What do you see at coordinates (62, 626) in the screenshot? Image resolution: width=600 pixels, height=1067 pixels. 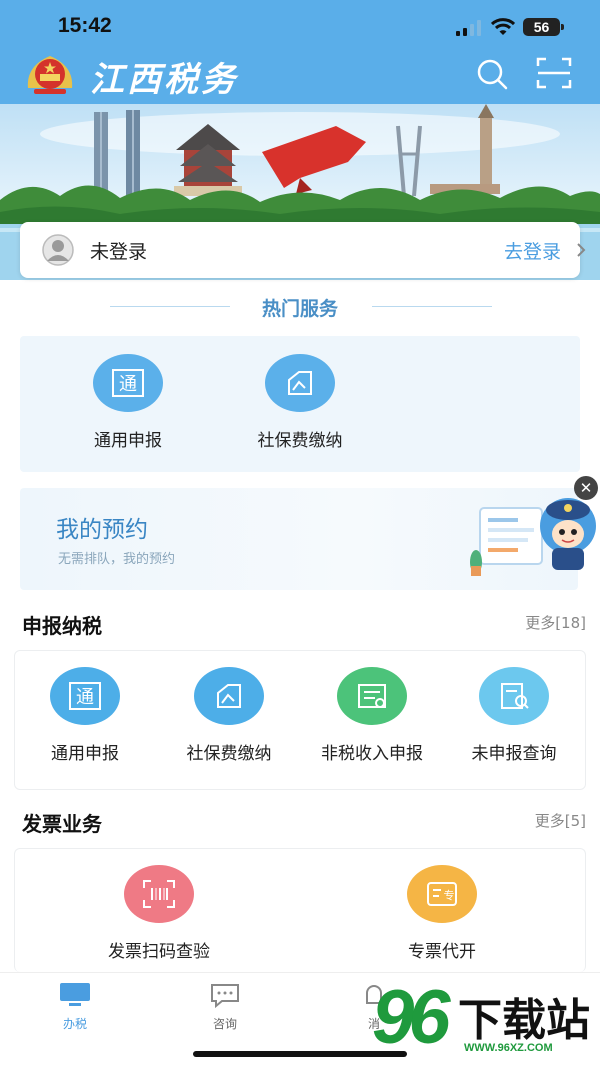 I see `section-title-declare: 申报纳税` at bounding box center [62, 626].